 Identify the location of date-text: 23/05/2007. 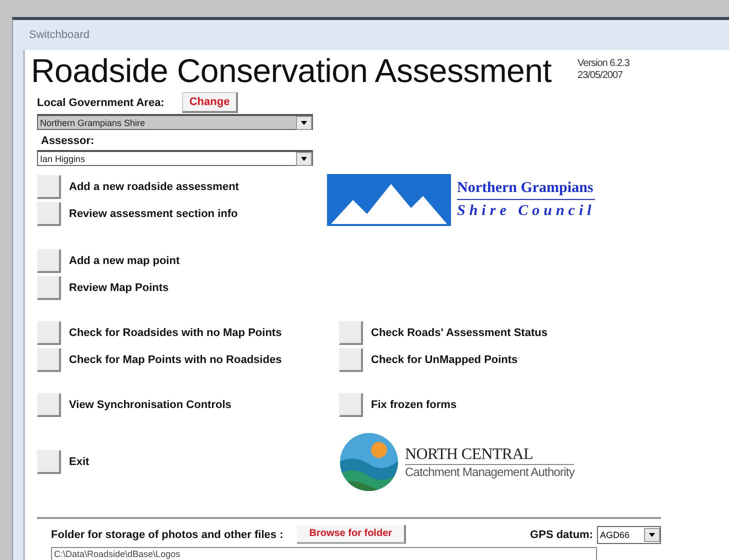
(601, 76).